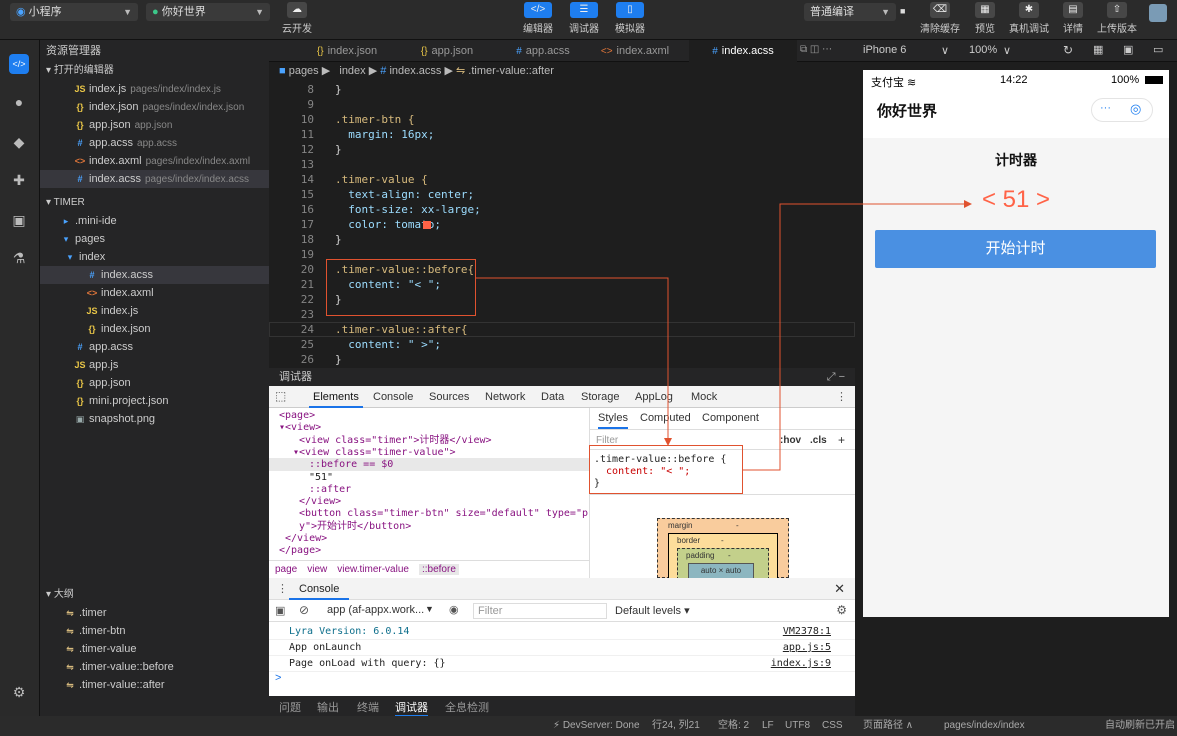 Image resolution: width=1177 pixels, height=736 pixels. Describe the element at coordinates (768, 726) in the screenshot. I see `eol-setting: LF` at that location.